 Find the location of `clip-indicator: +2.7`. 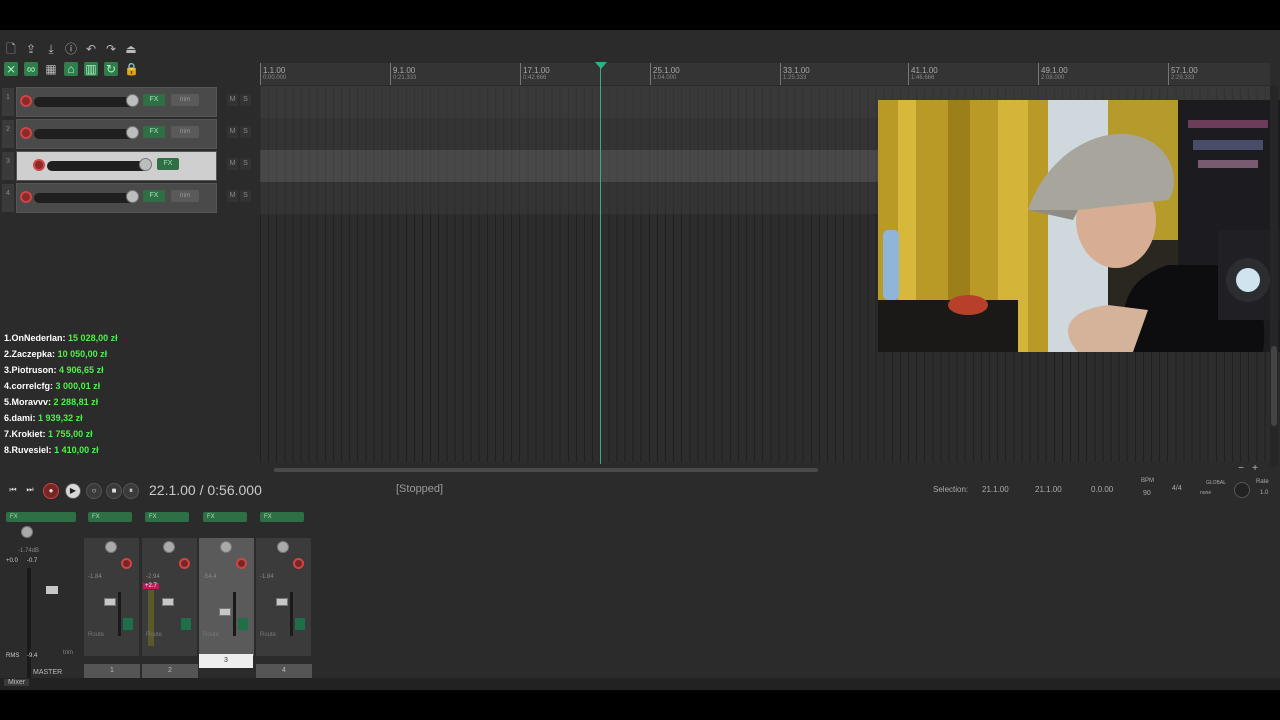

clip-indicator: +2.7 is located at coordinates (151, 586).